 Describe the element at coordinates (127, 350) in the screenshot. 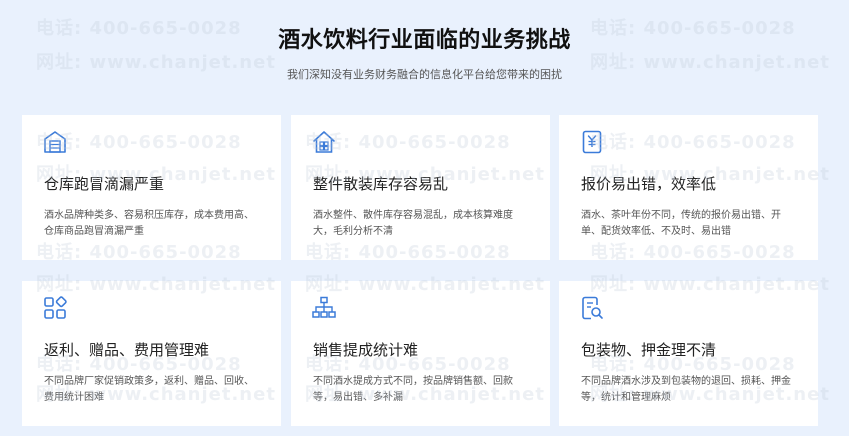

I see `card-title: 返利、赠品、费用管理难` at that location.